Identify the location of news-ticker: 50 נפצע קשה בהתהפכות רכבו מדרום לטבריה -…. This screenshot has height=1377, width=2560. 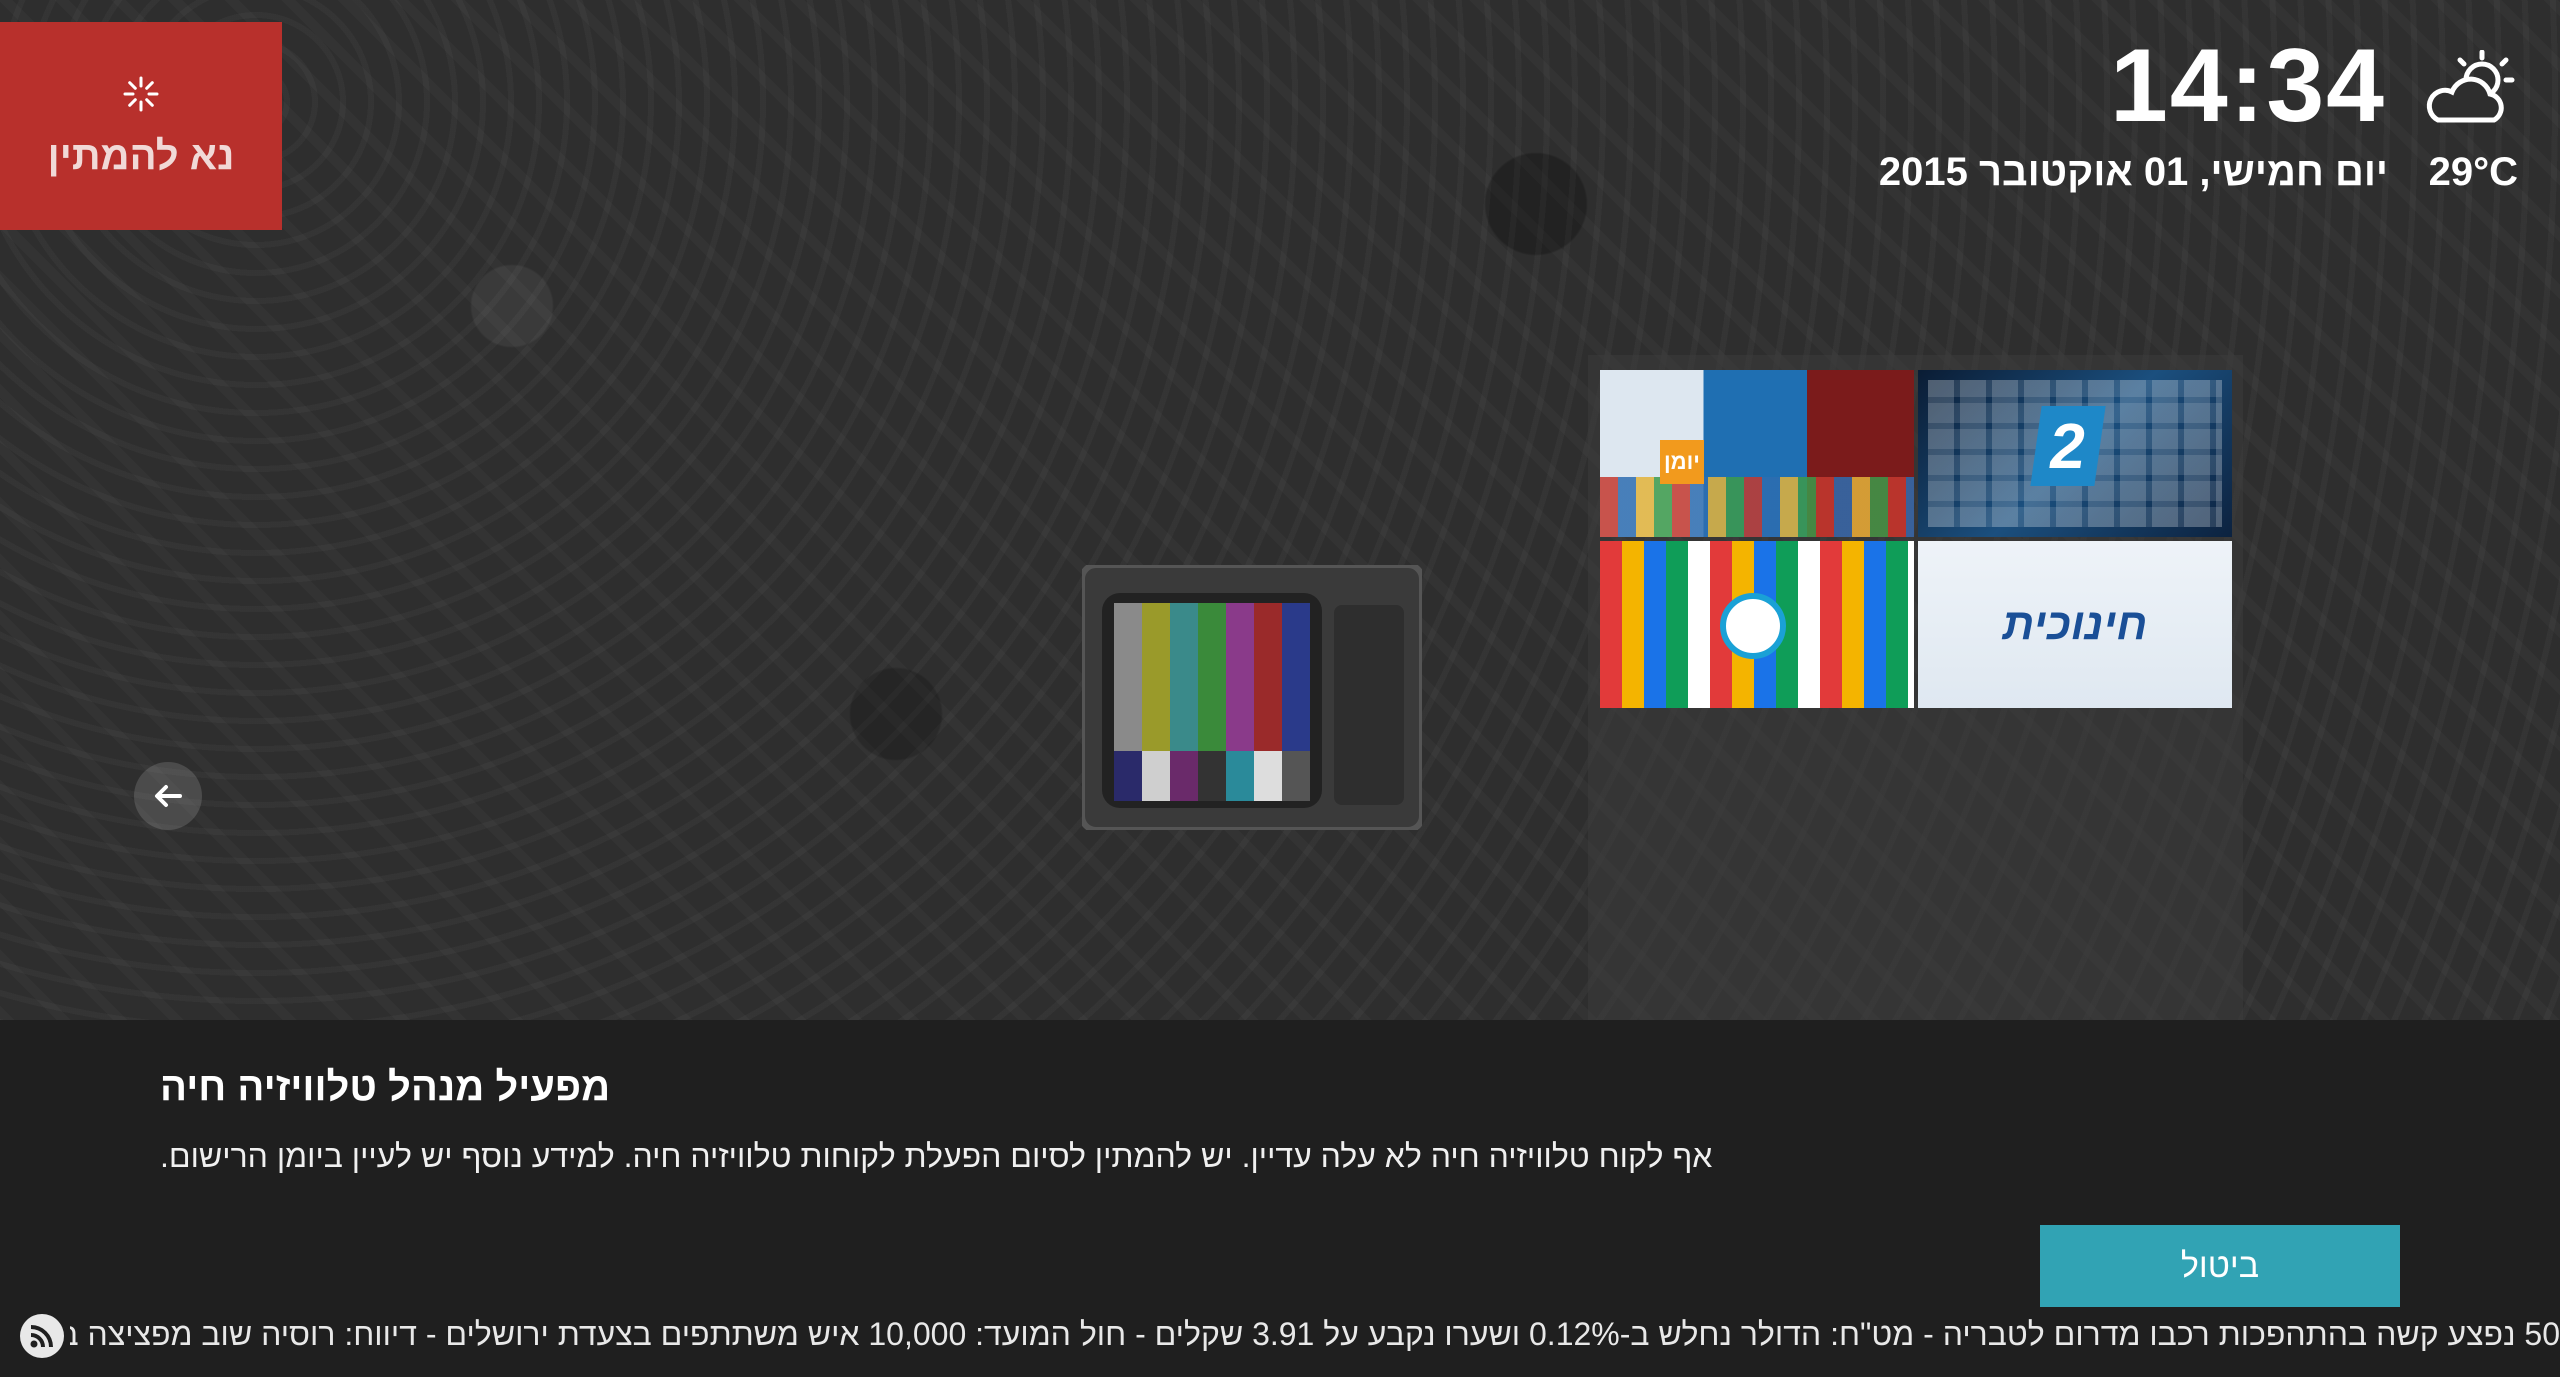
(1280, 1343).